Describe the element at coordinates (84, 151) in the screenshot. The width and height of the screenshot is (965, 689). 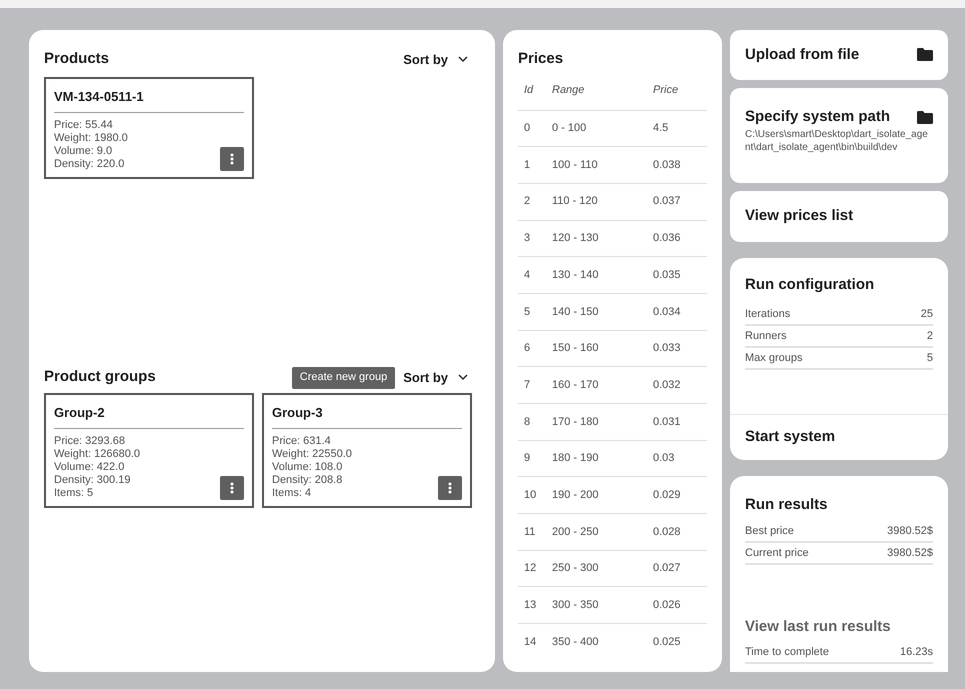
I see `card-detail: Volume: 9.0` at that location.